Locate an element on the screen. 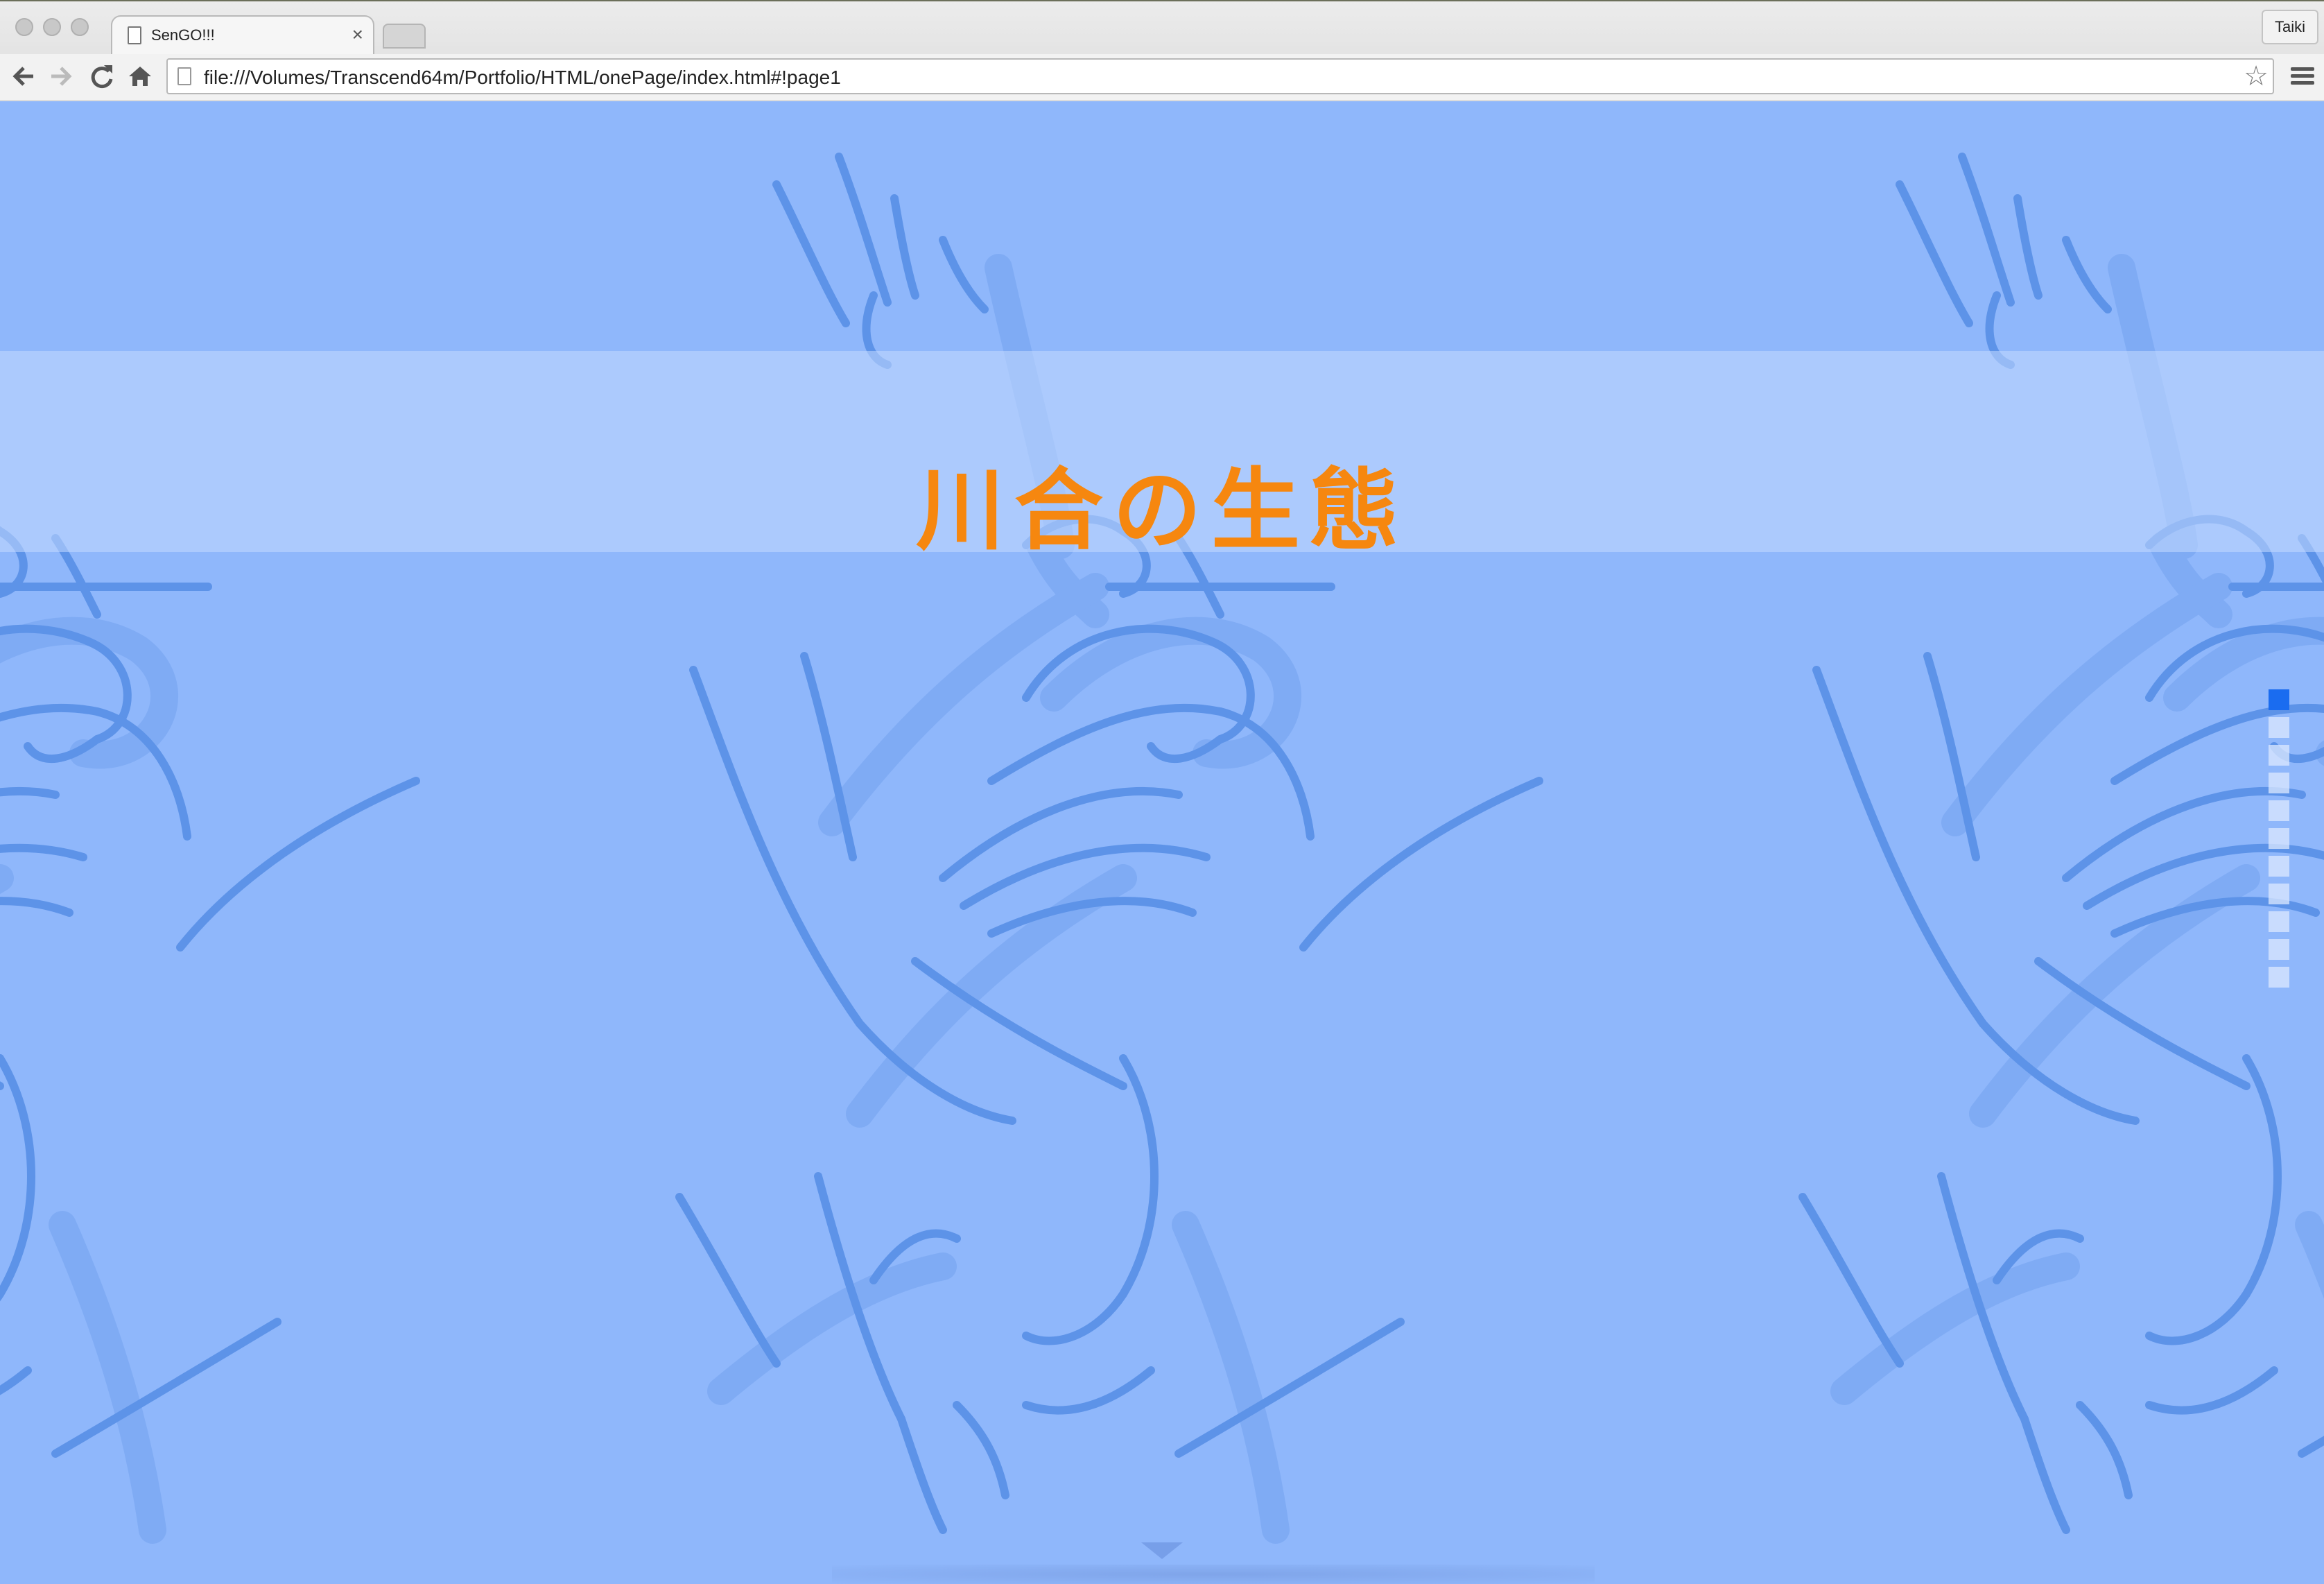 This screenshot has height=1584, width=2324. reload-button is located at coordinates (101, 76).